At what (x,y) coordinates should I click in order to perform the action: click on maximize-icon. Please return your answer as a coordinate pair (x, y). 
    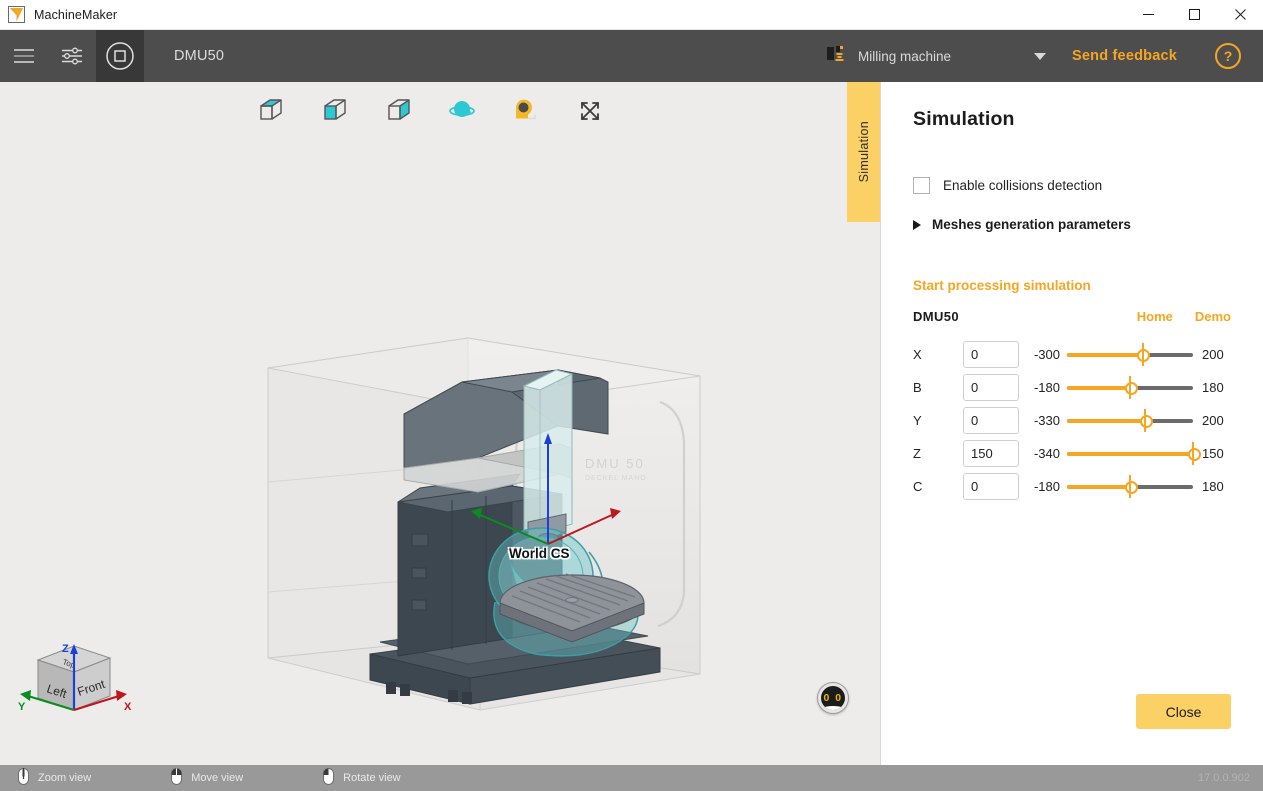
    Looking at the image, I should click on (1194, 15).